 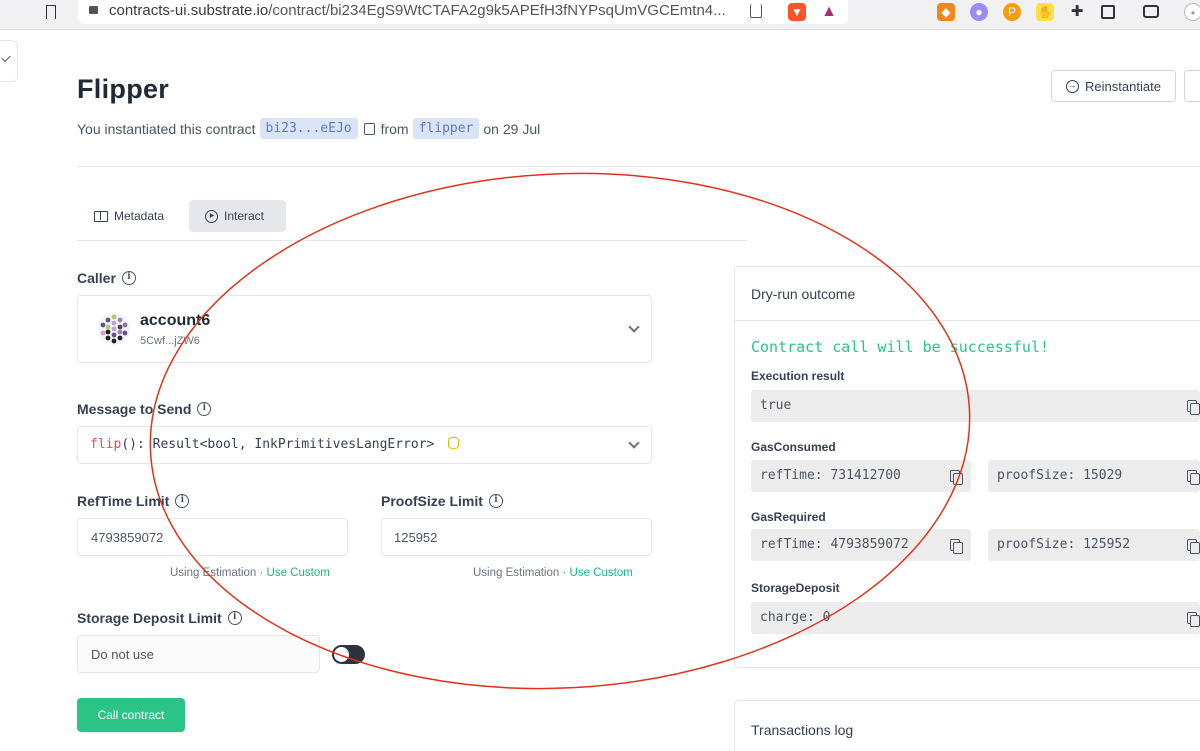 What do you see at coordinates (797, 12) in the screenshot?
I see `brave-shield-icon: ▼` at bounding box center [797, 12].